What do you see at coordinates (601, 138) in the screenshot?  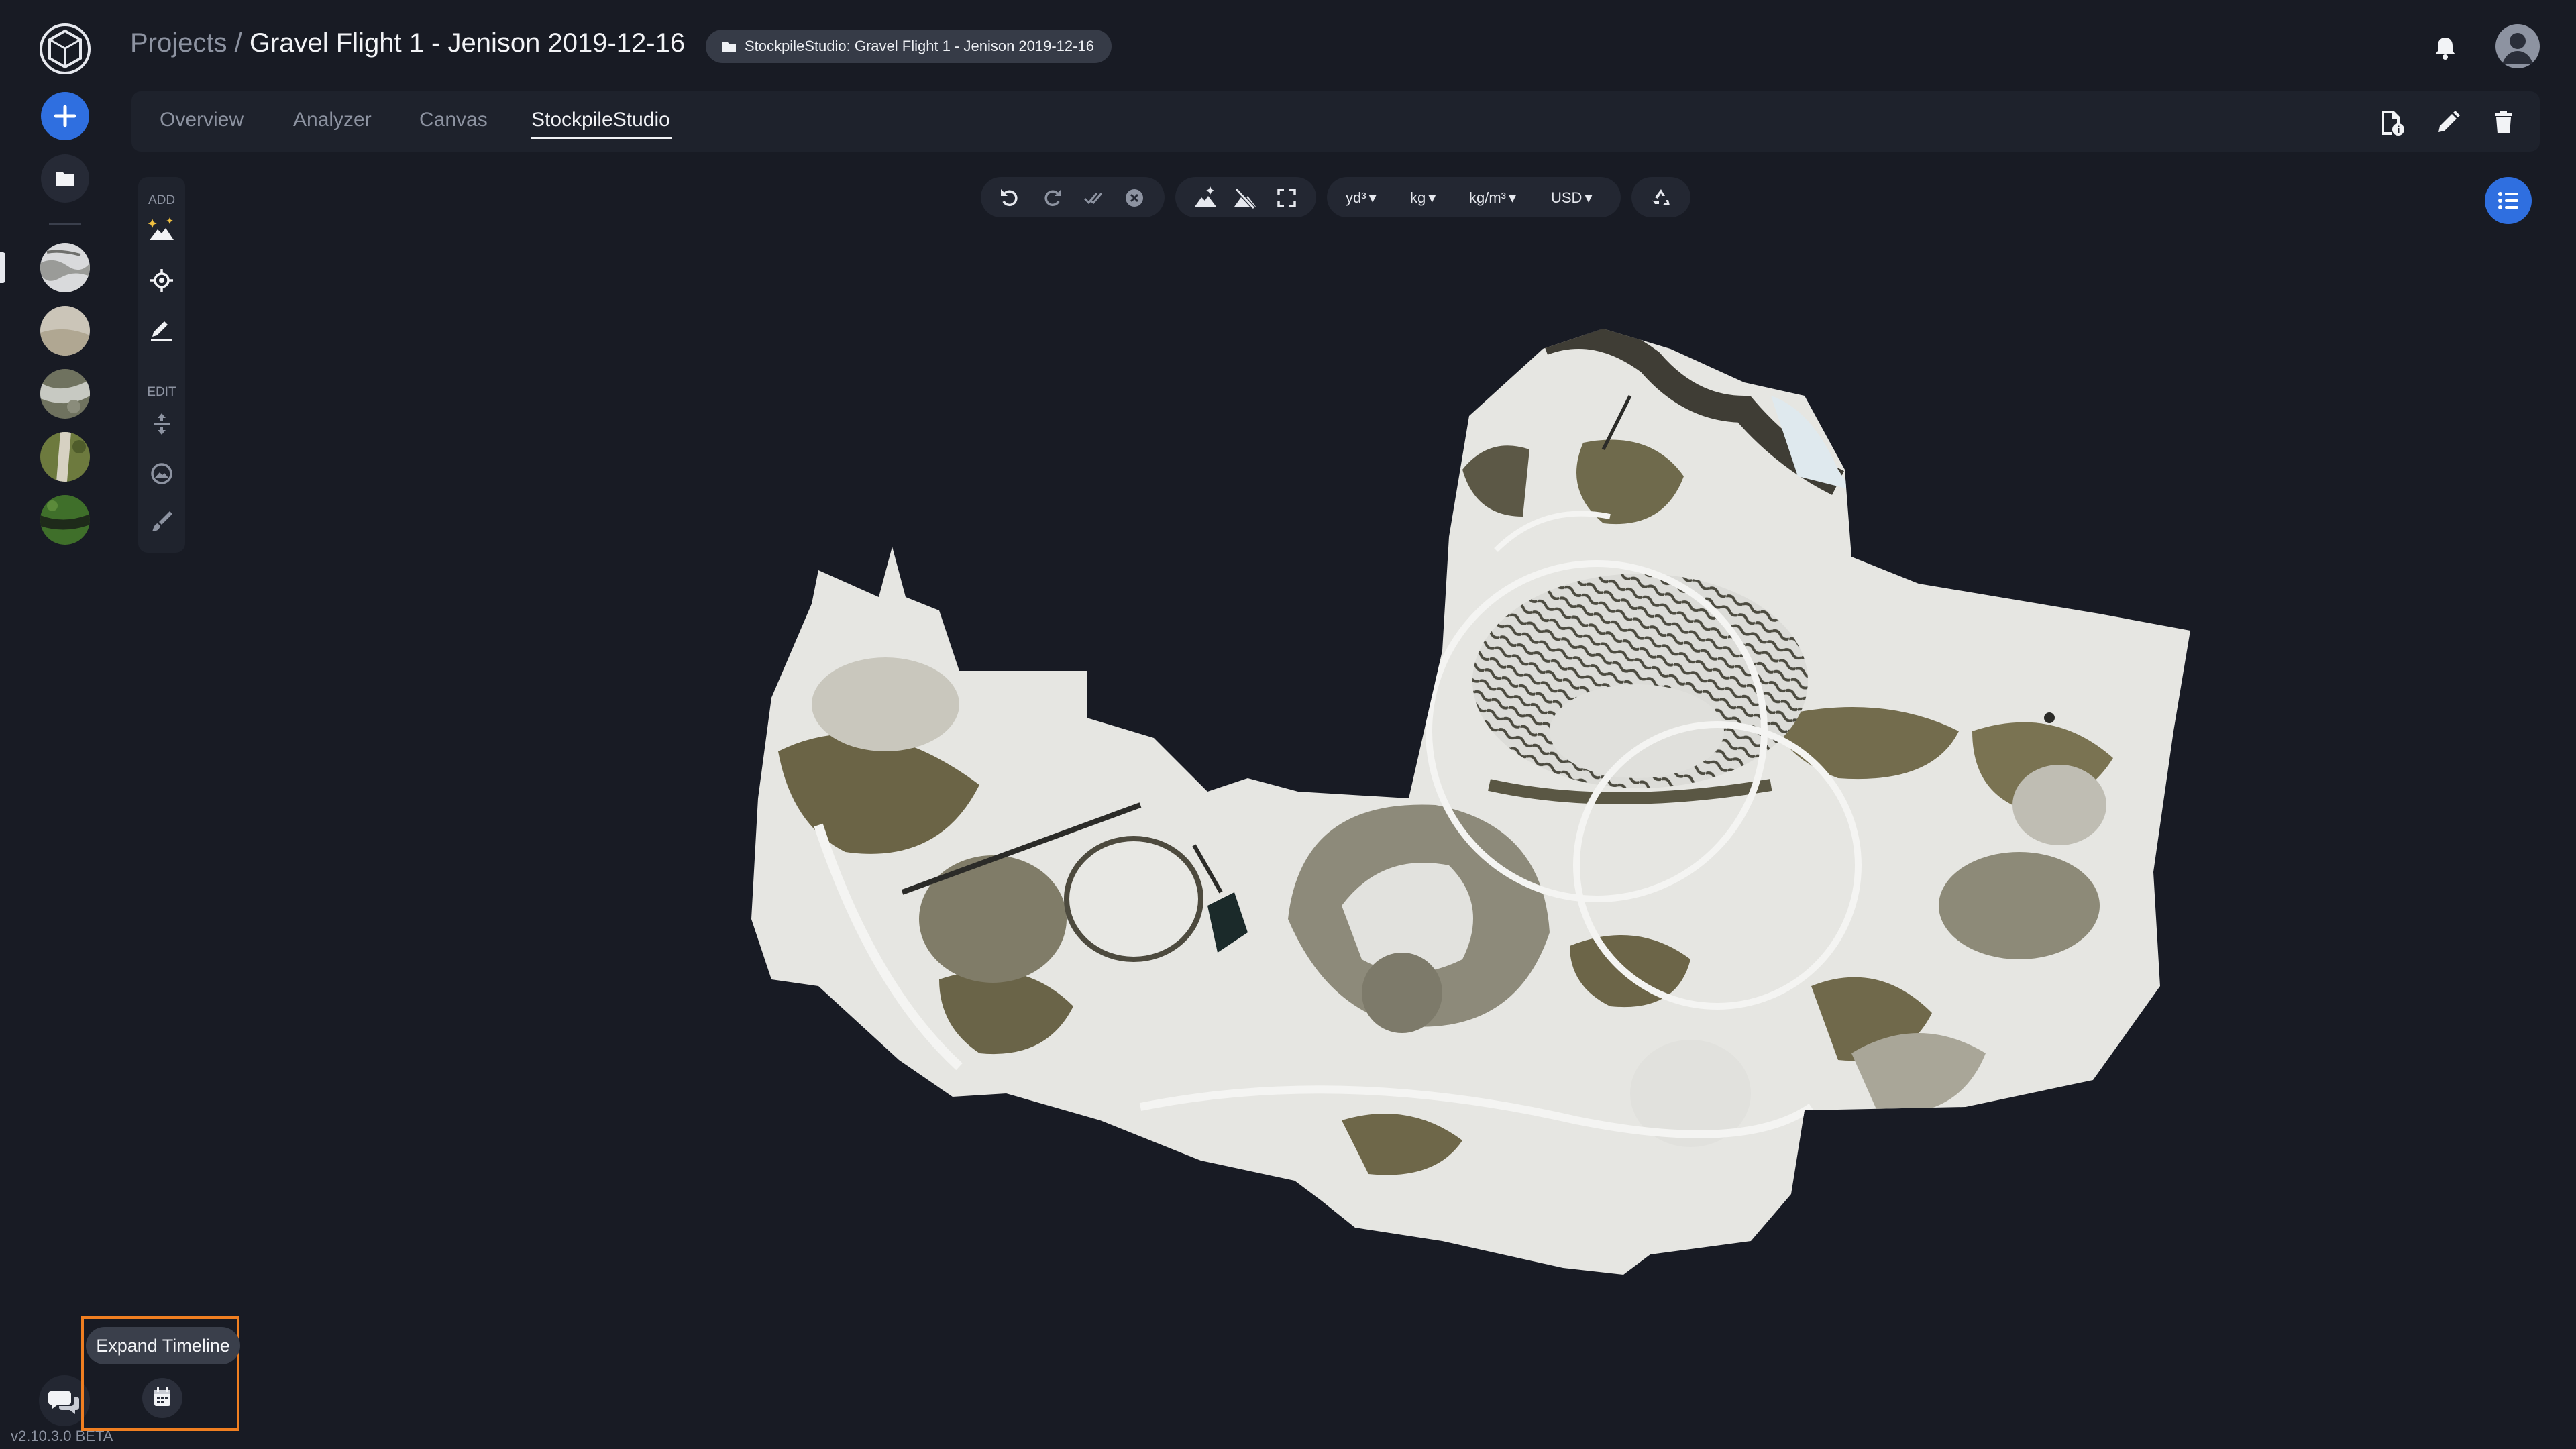 I see `active-tab-indicator` at bounding box center [601, 138].